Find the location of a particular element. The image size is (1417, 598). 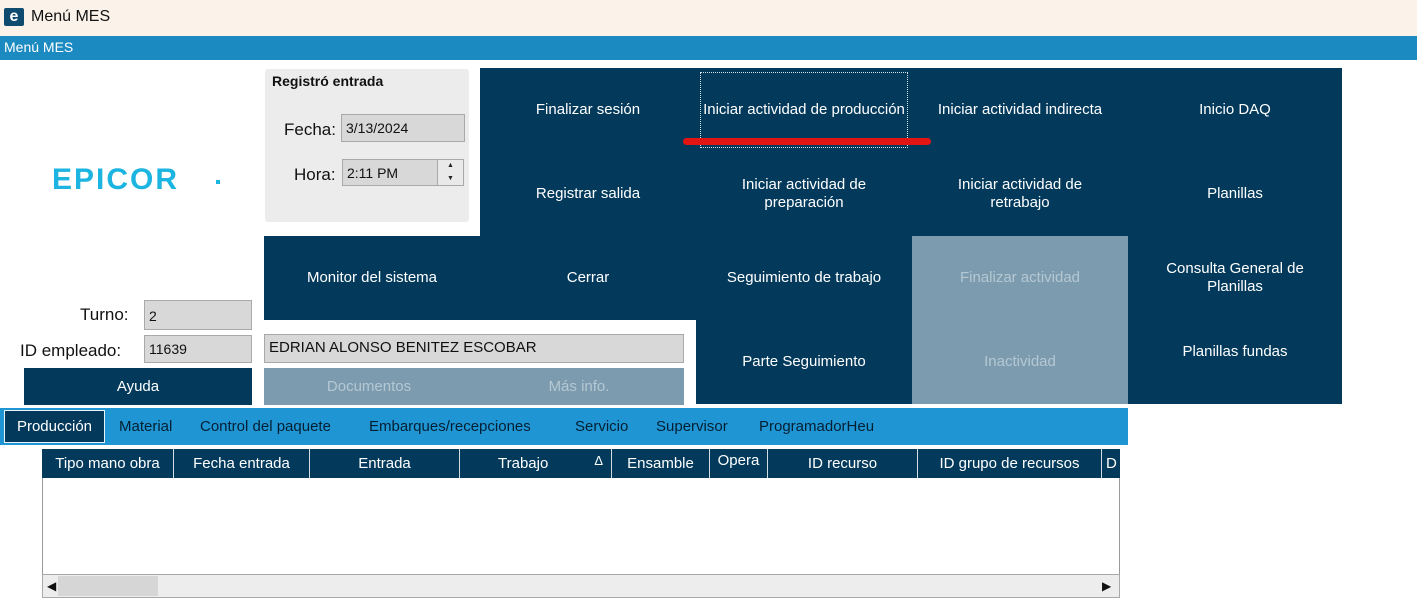

column-header-ensamble: Ensamble is located at coordinates (661, 463).